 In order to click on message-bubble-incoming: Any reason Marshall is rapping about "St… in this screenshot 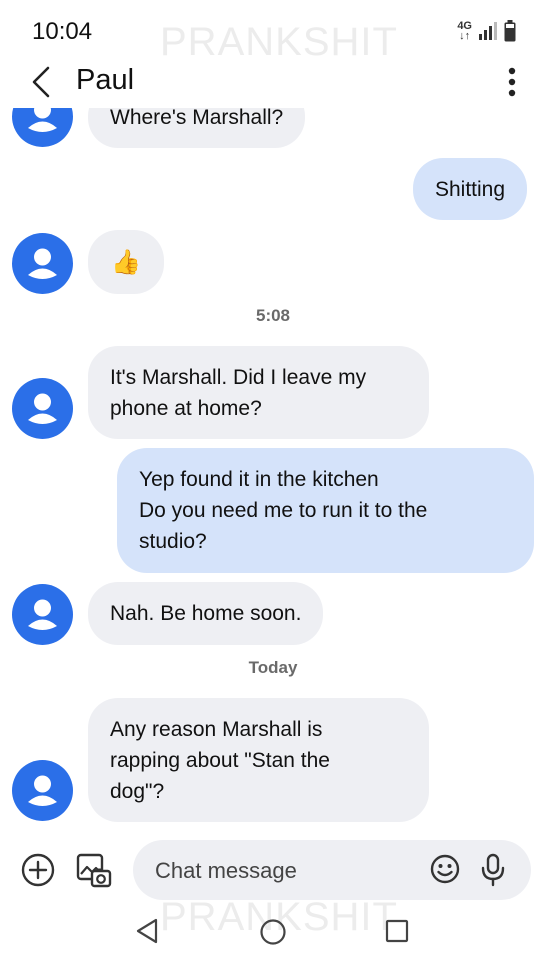, I will do `click(258, 760)`.